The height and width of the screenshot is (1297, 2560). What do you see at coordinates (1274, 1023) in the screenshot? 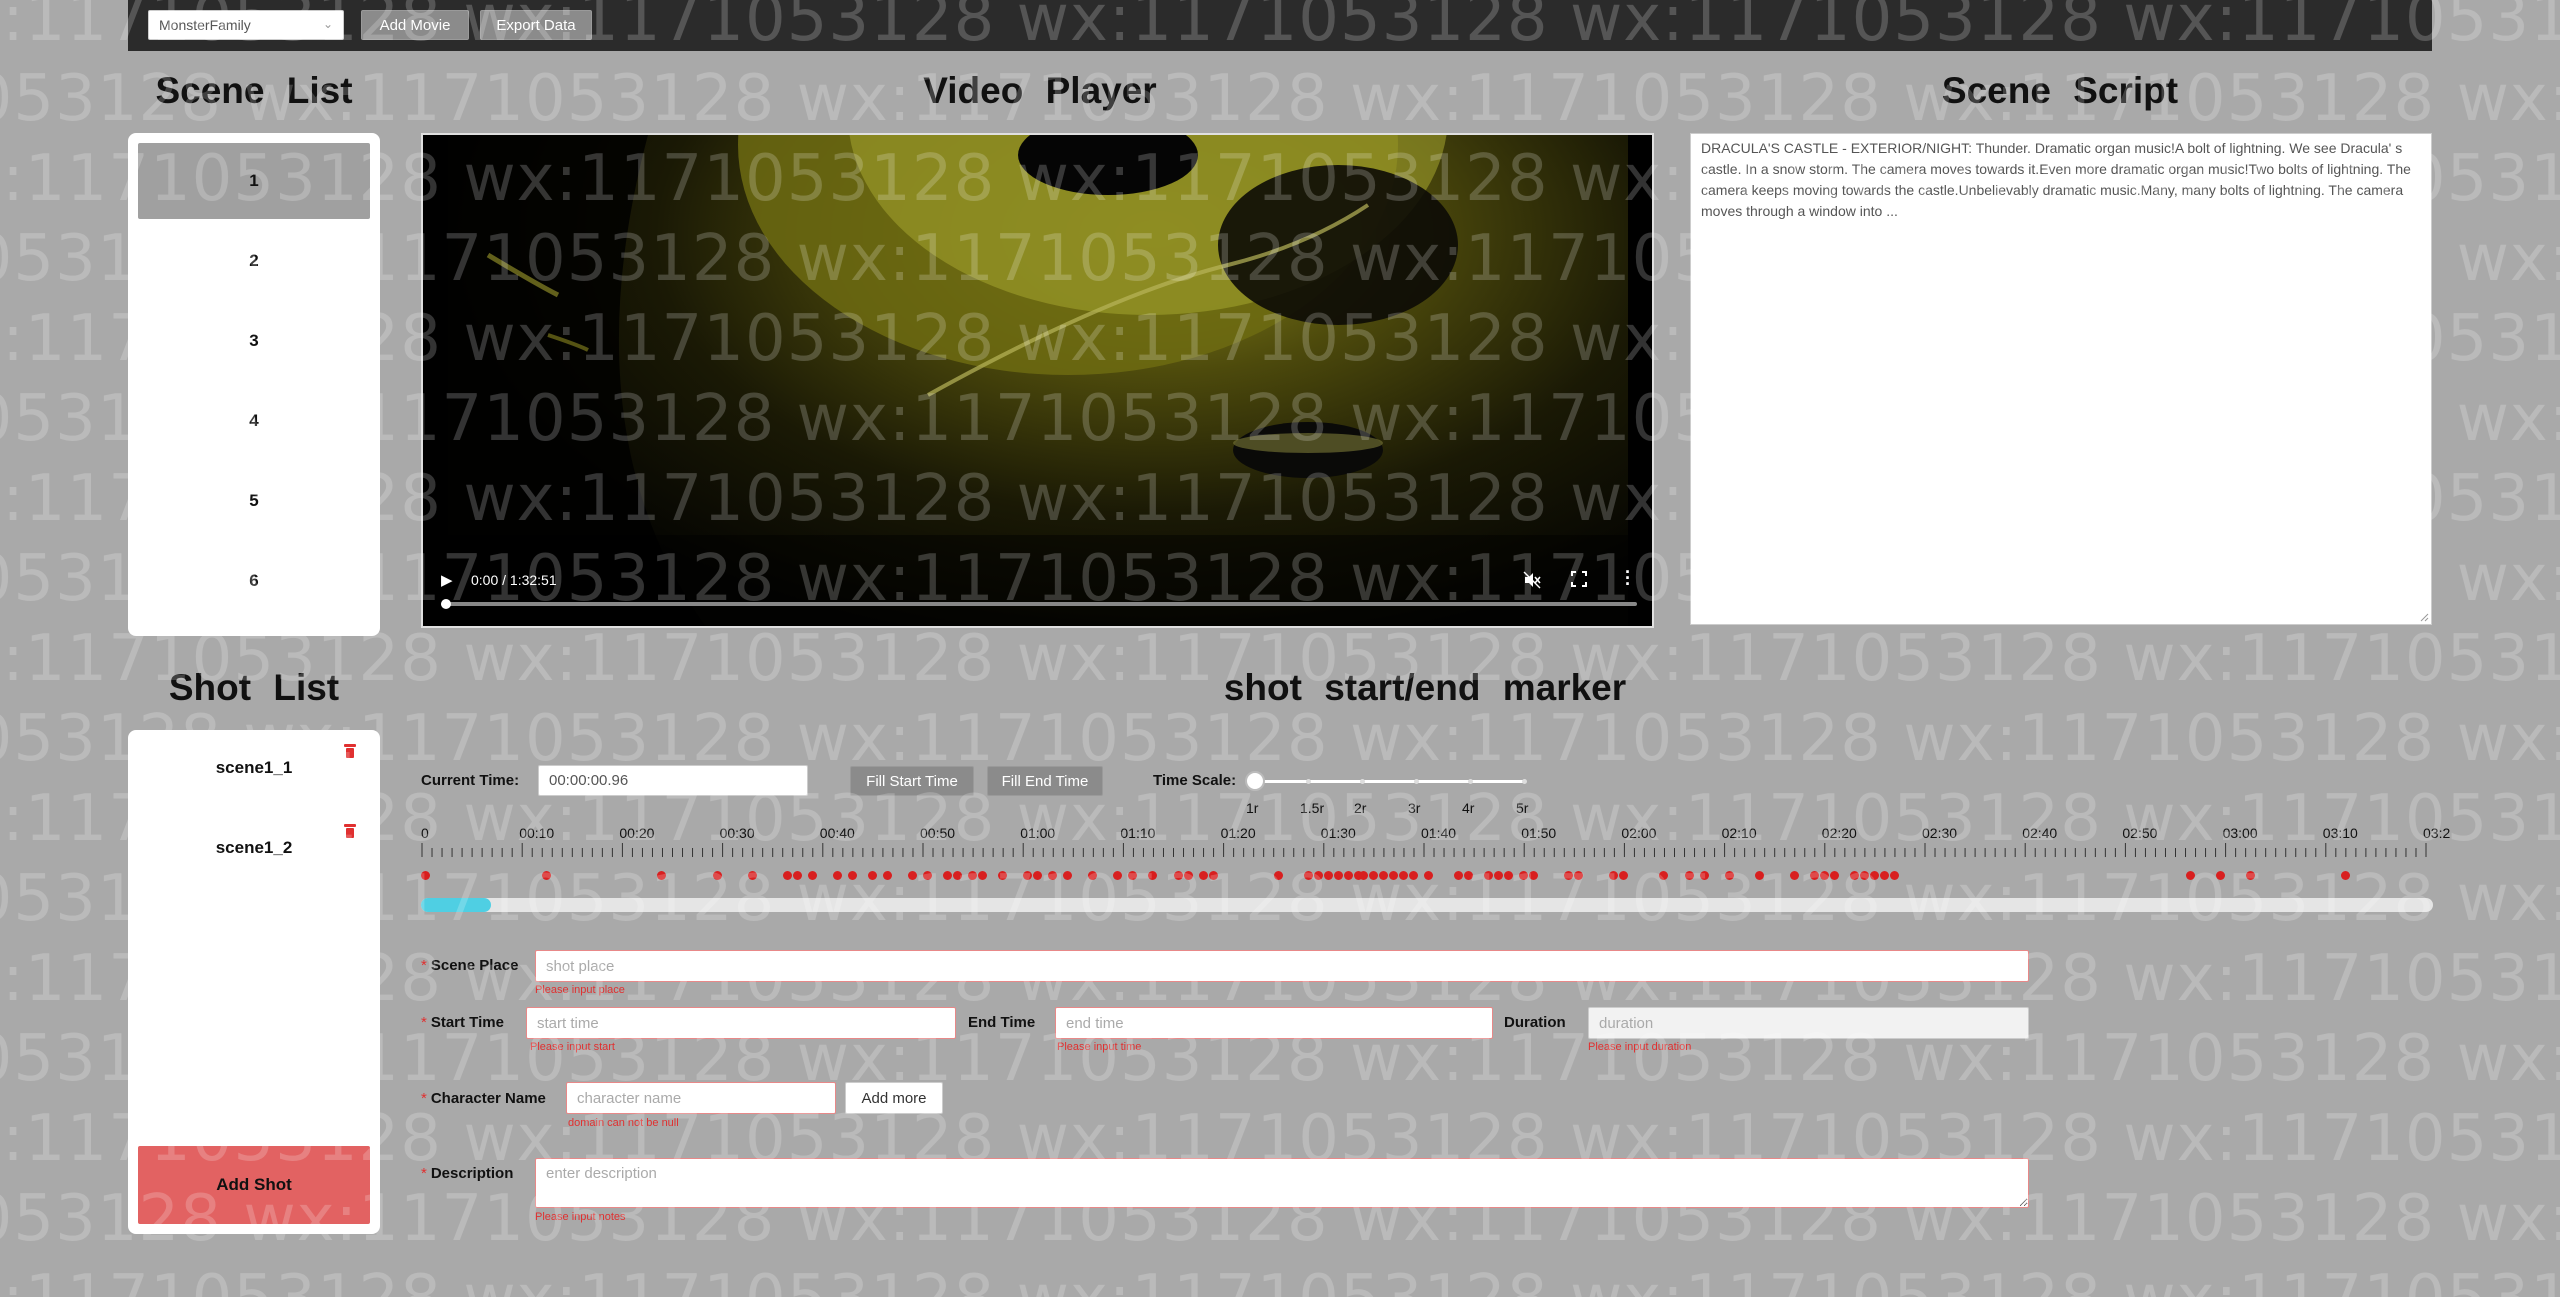
I see `end-time-input` at bounding box center [1274, 1023].